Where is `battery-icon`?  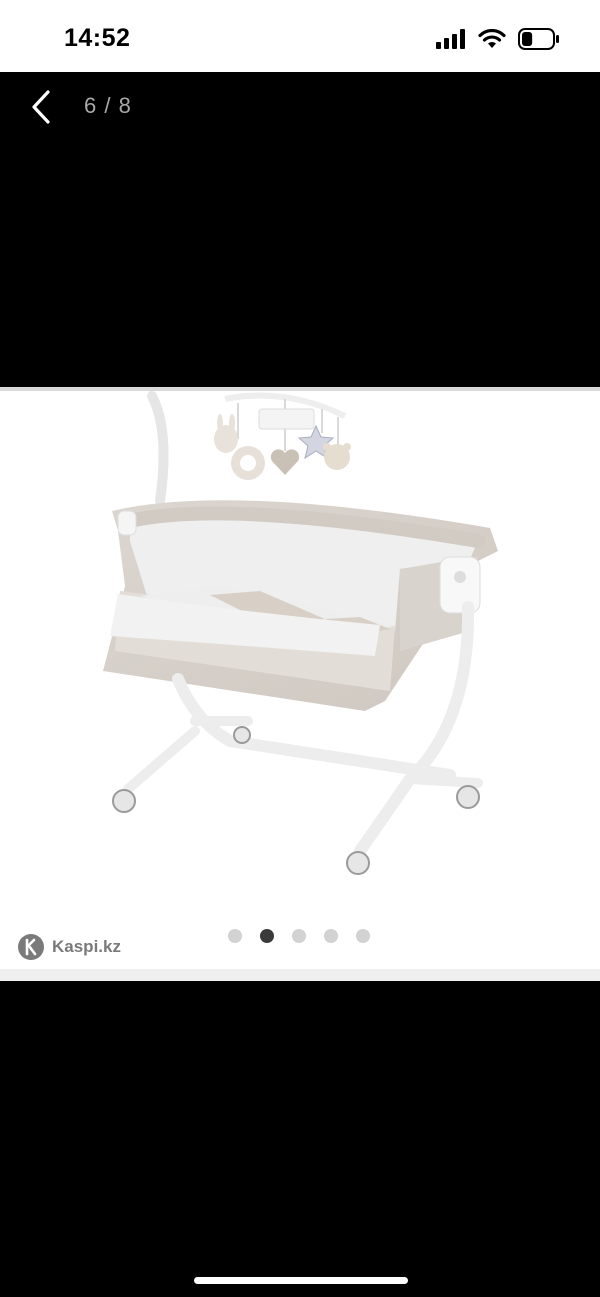 battery-icon is located at coordinates (538, 39).